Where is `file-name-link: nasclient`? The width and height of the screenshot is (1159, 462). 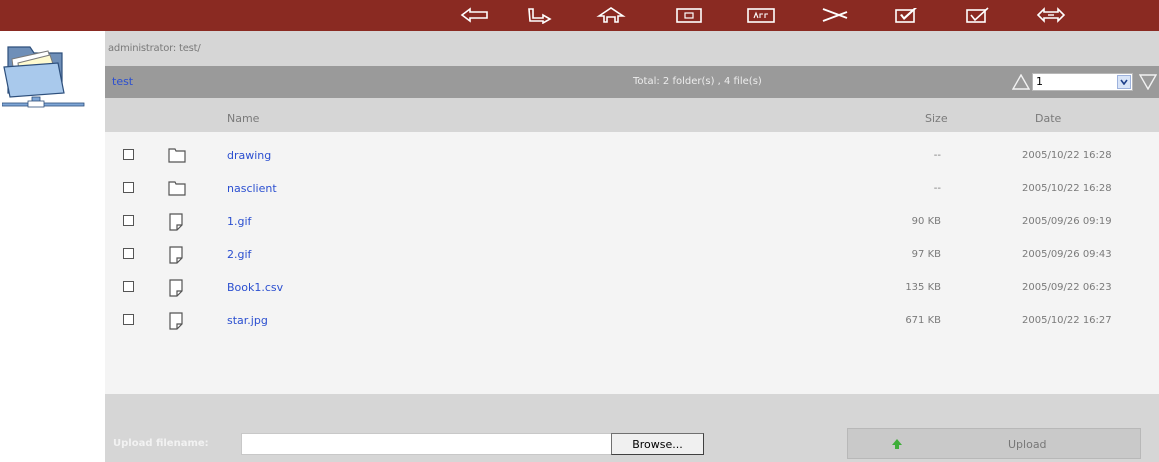
file-name-link: nasclient is located at coordinates (252, 188).